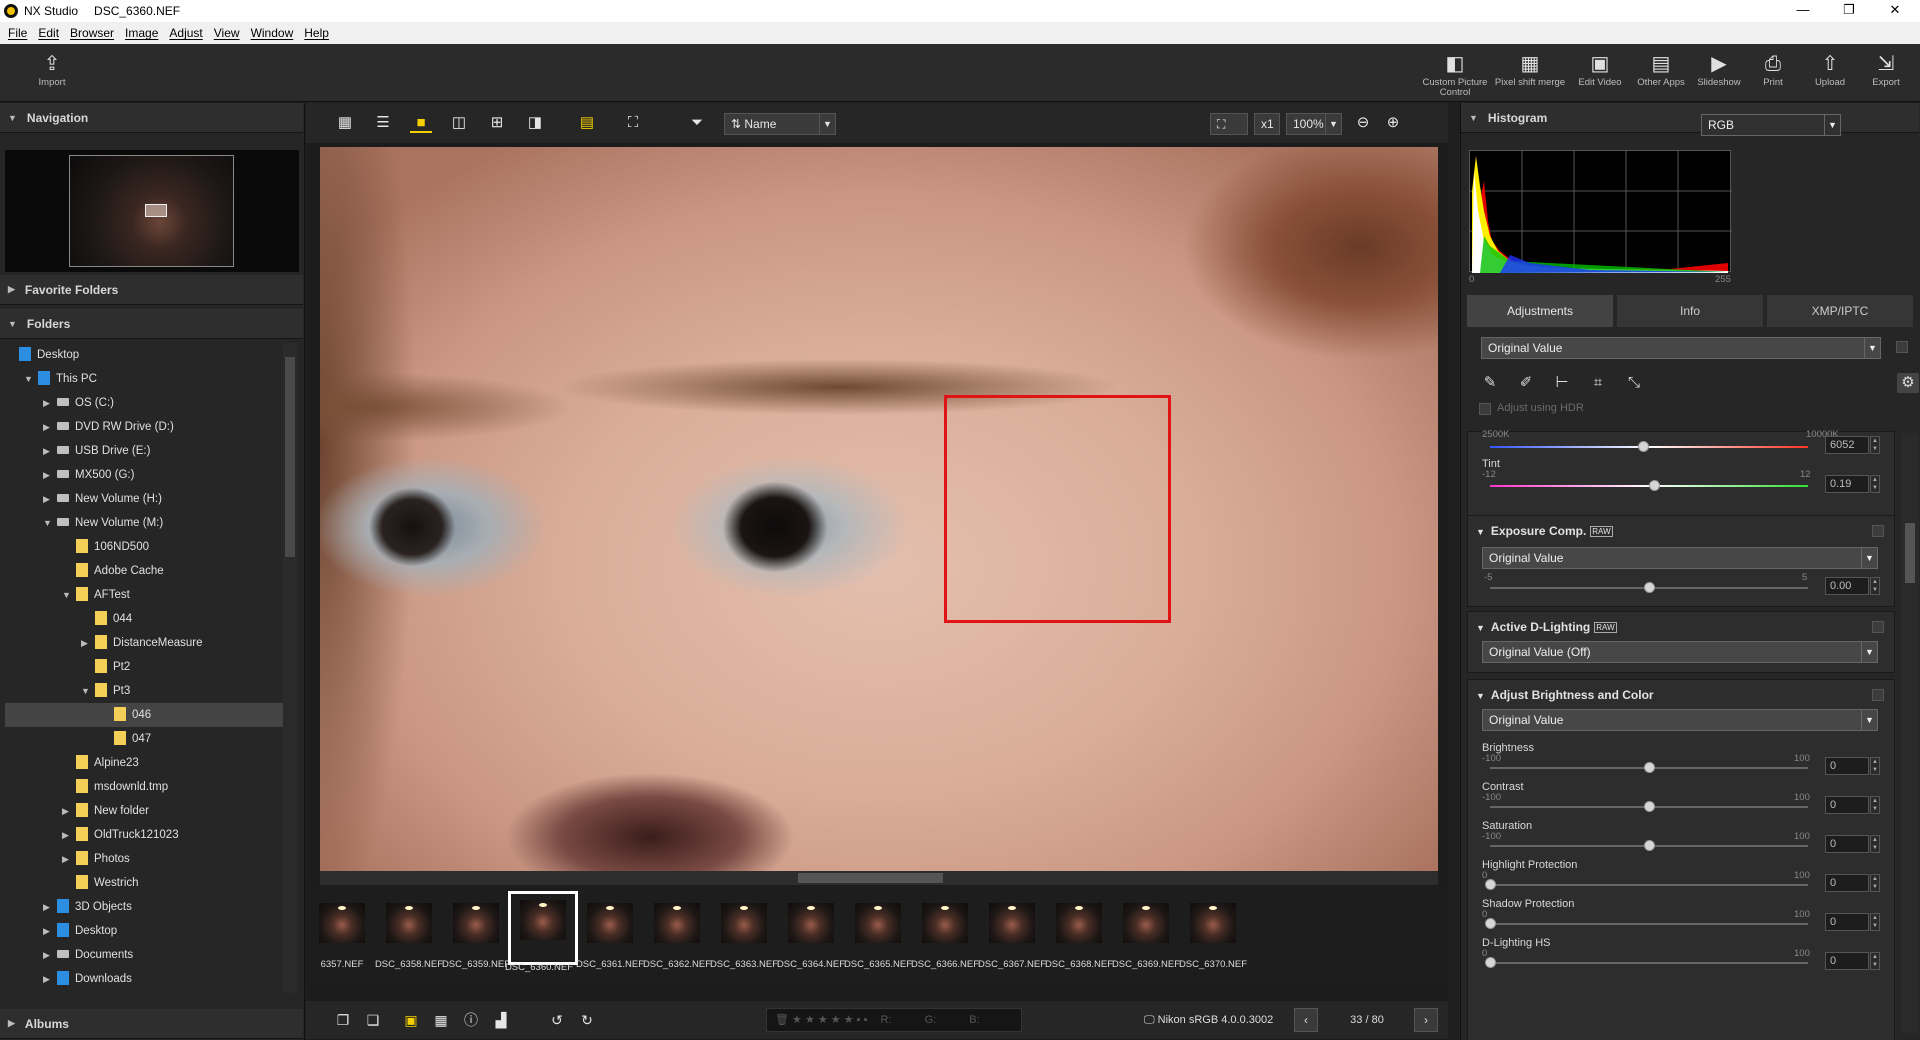 The height and width of the screenshot is (1040, 1920). What do you see at coordinates (1229, 124) in the screenshot?
I see `fit-screen-button: ⛶` at bounding box center [1229, 124].